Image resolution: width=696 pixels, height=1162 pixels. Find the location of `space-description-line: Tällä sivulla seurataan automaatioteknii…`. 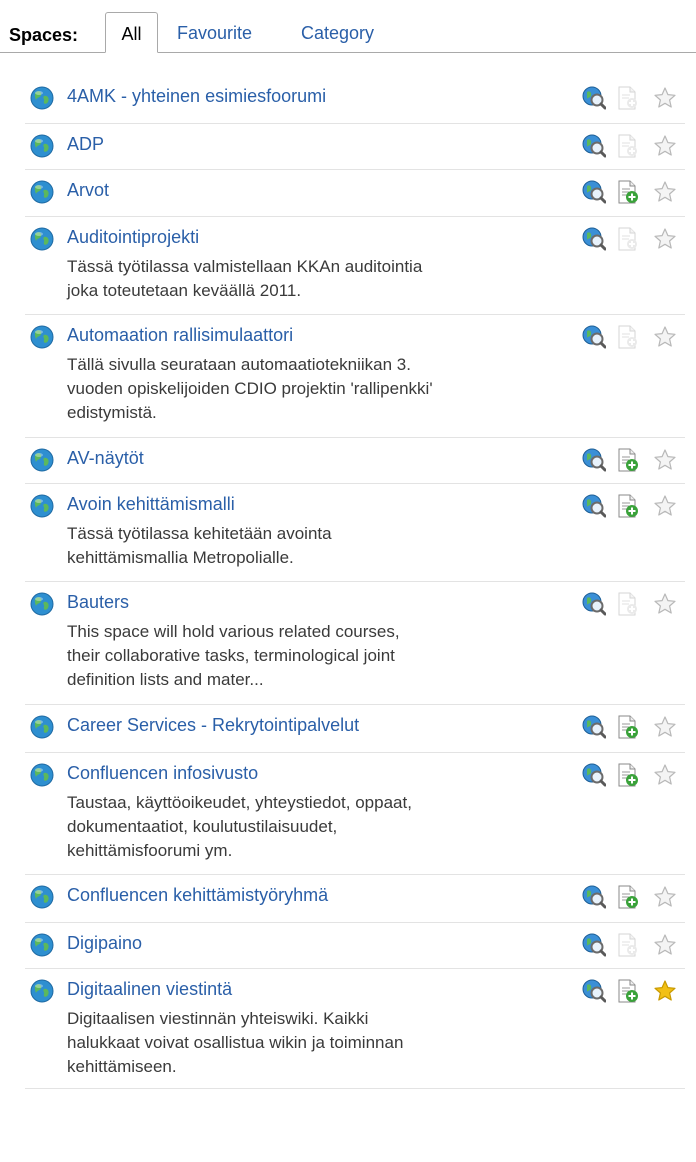

space-description-line: Tällä sivulla seurataan automaatioteknii… is located at coordinates (239, 364).